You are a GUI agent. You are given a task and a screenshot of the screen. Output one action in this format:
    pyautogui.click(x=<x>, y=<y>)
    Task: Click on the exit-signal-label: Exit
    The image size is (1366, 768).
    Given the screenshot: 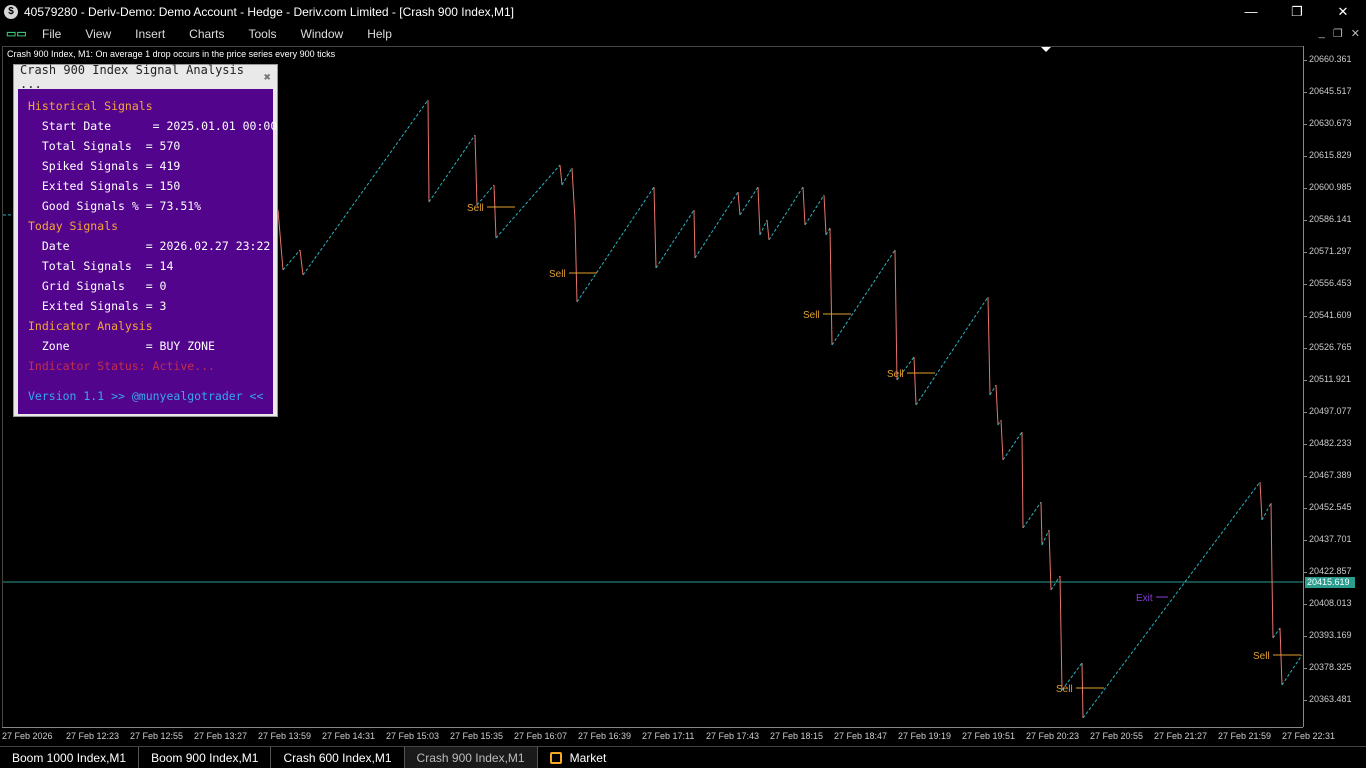 What is the action you would take?
    pyautogui.click(x=1144, y=598)
    